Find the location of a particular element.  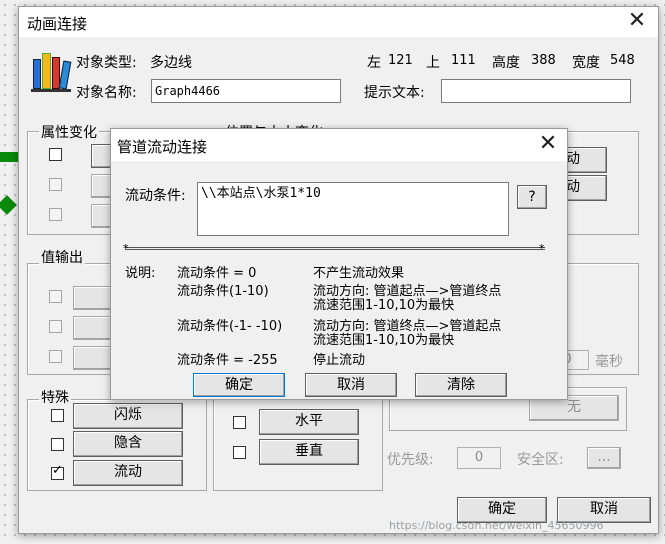

attr-change-group-label: 属性变化 is located at coordinates (69, 132).